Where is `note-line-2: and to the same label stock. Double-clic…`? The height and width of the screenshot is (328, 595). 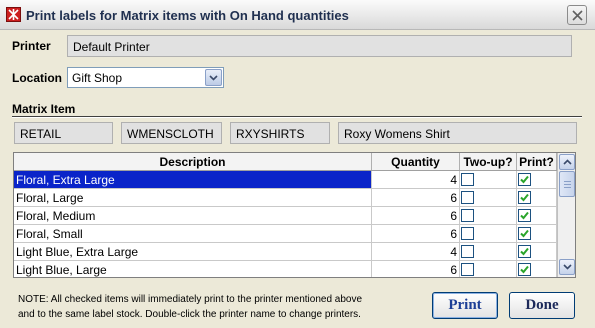
note-line-2: and to the same label stock. Double-clic… is located at coordinates (189, 314).